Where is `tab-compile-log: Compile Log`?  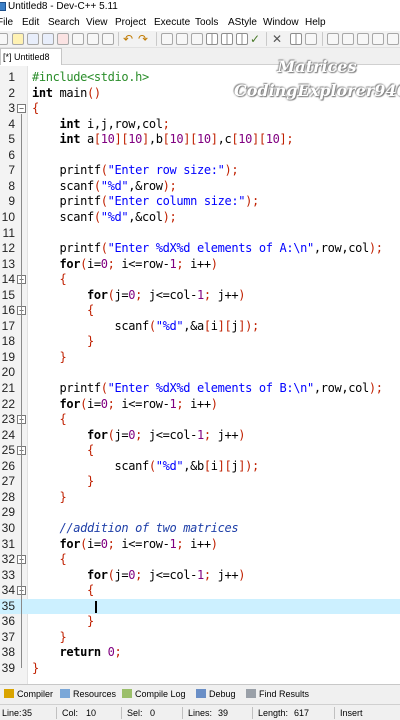 tab-compile-log: Compile Log is located at coordinates (154, 694).